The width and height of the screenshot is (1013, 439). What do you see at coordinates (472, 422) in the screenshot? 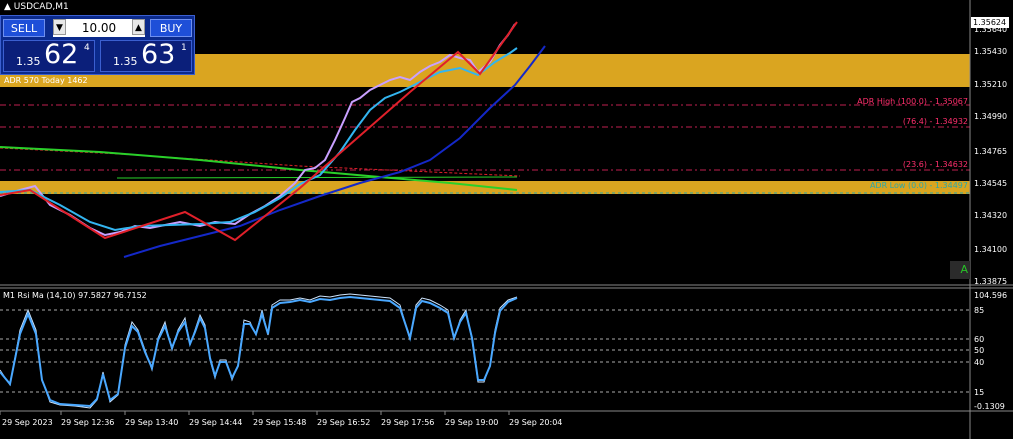
I see `time-label: 29 Sep 19:00` at bounding box center [472, 422].